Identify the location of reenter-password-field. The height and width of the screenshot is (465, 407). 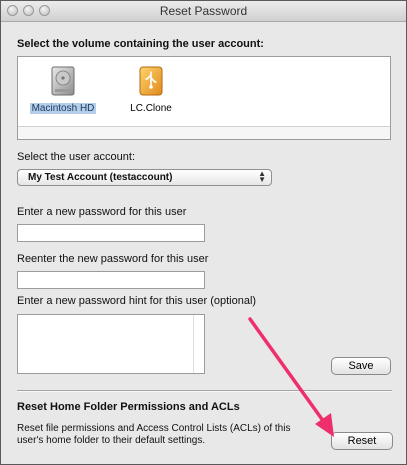
(111, 280).